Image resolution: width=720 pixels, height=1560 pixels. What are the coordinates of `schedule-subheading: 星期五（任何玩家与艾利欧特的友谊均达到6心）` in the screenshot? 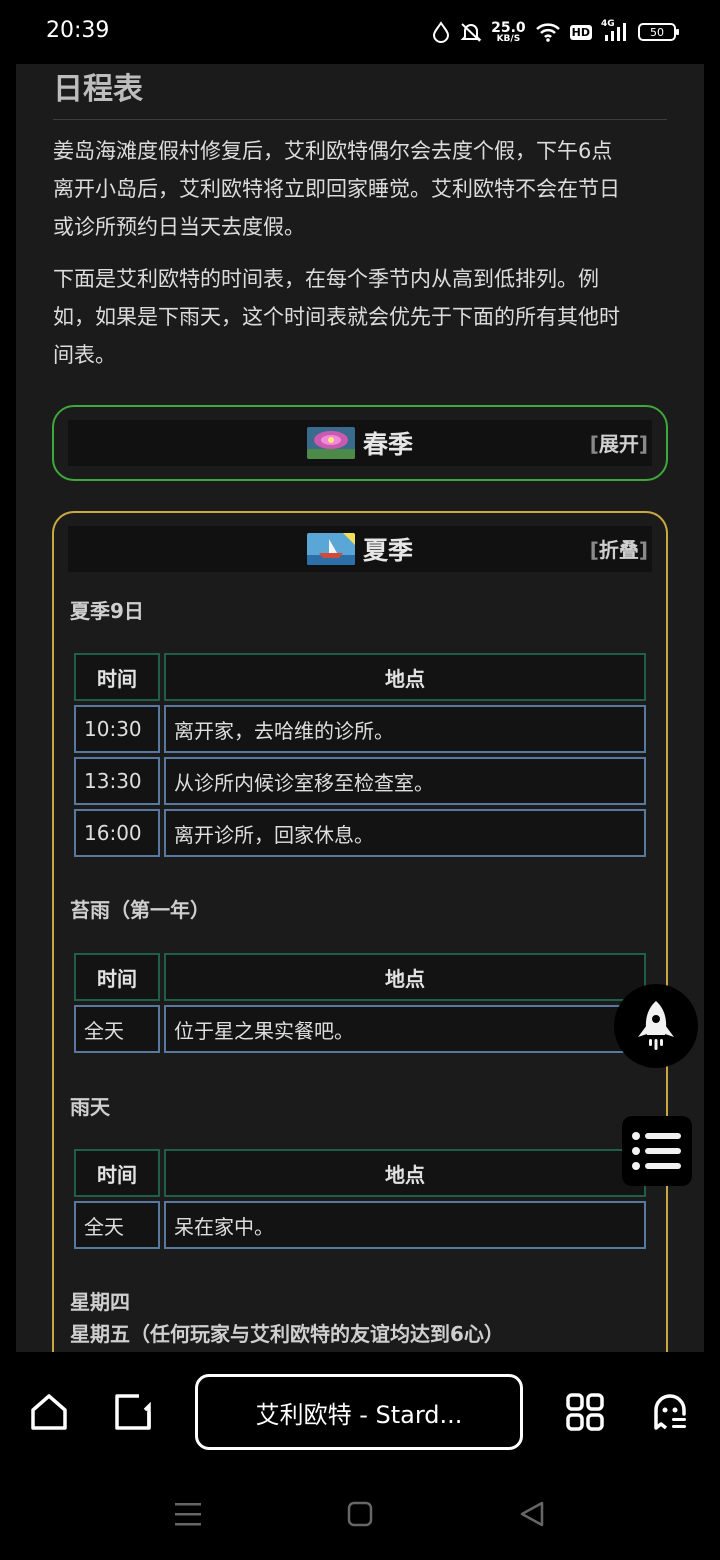 It's located at (287, 1334).